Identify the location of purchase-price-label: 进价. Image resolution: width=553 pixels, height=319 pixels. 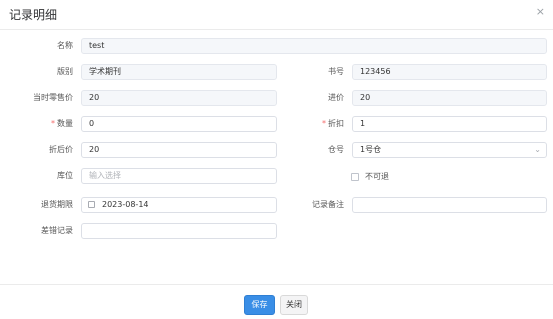
(336, 97).